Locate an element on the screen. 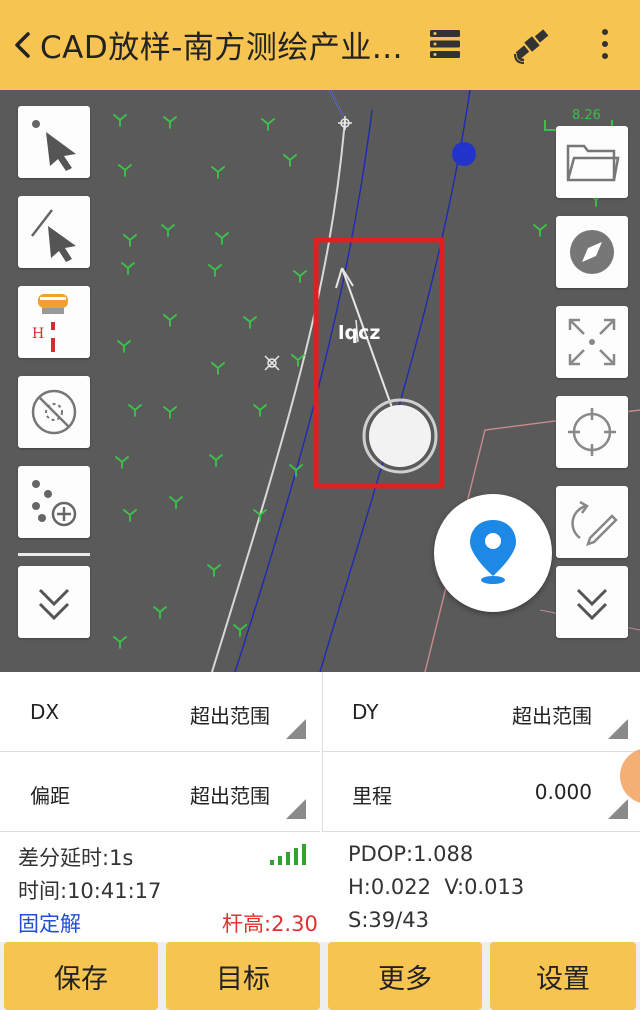  compass-button is located at coordinates (592, 252).